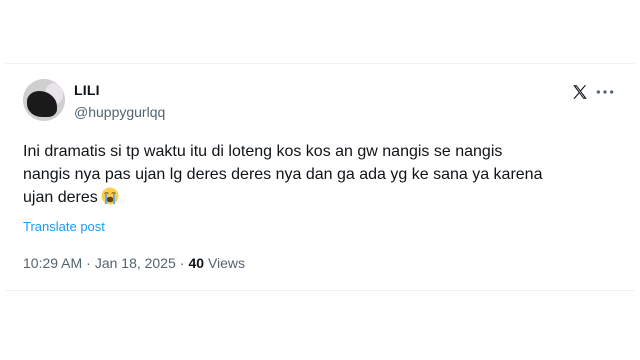  I want to click on x-logo-icon, so click(580, 92).